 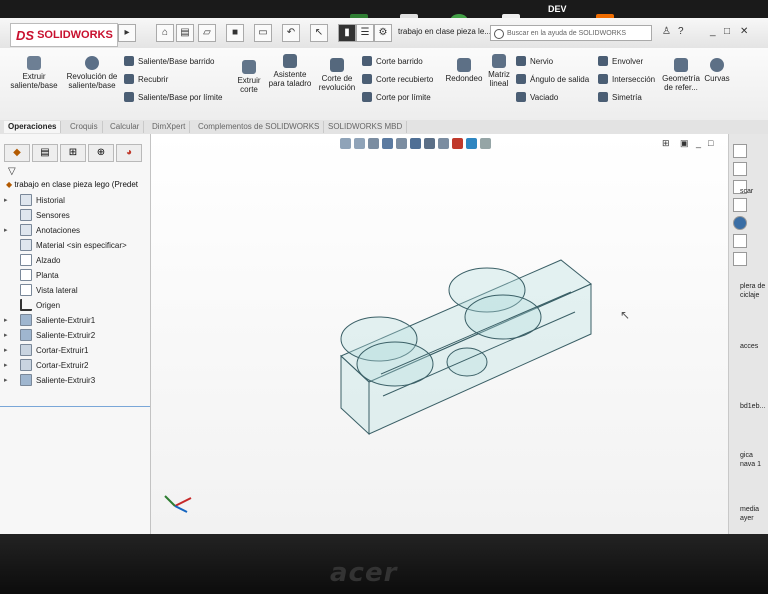 What do you see at coordinates (740, 241) in the screenshot?
I see `custom-properties-icon` at bounding box center [740, 241].